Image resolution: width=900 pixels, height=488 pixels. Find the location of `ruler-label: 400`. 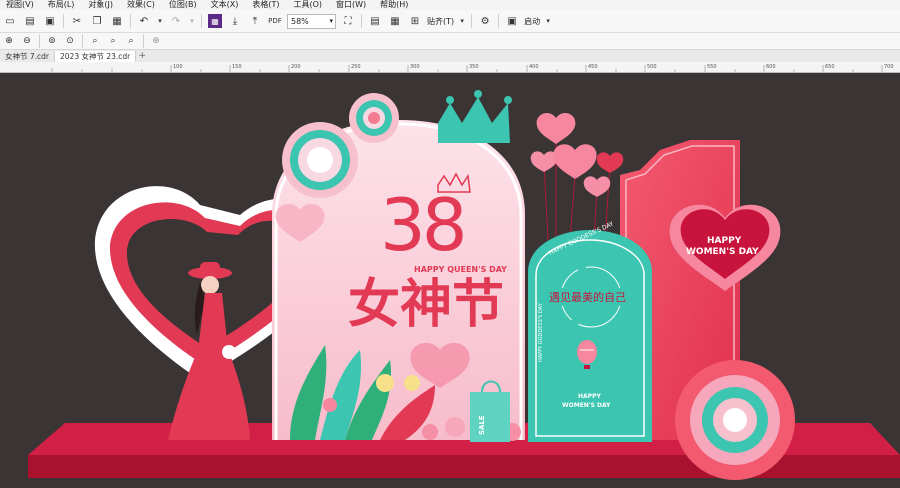

ruler-label: 400 is located at coordinates (534, 67).